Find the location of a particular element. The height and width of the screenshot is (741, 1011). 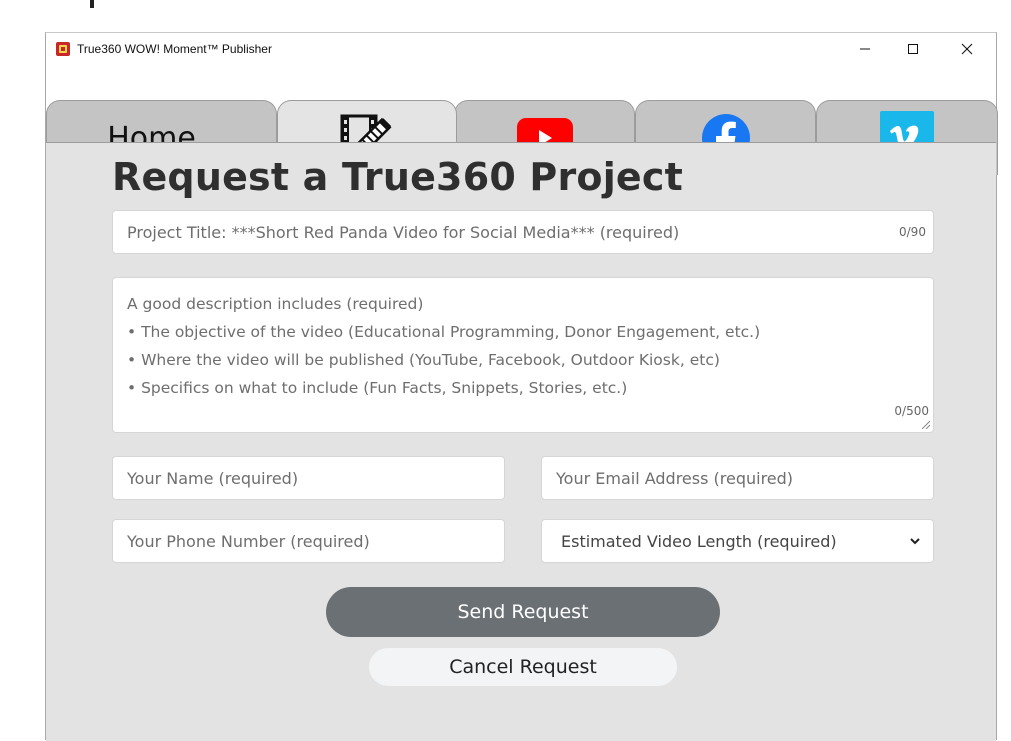

chevron-down-icon is located at coordinates (915, 541).